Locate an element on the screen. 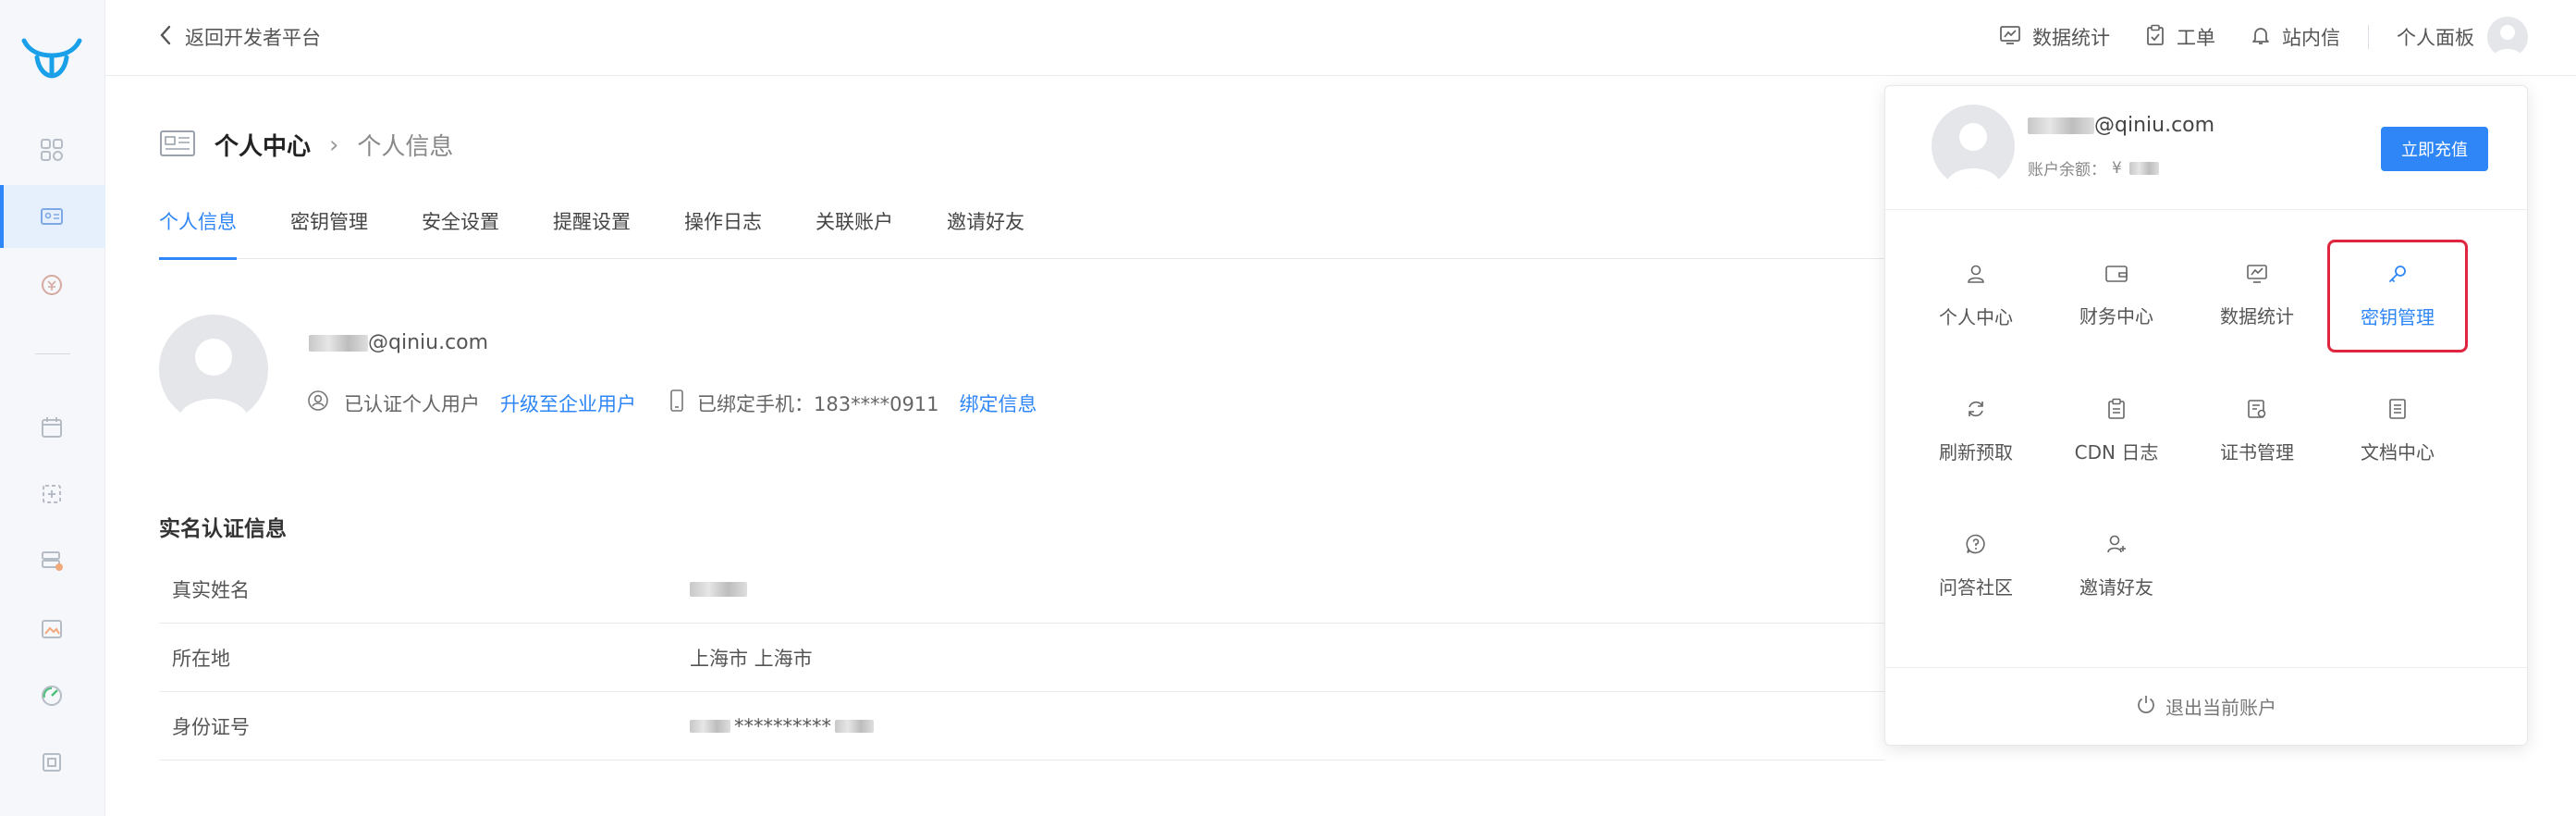  tab-operation-log: 操作日志 is located at coordinates (723, 233).